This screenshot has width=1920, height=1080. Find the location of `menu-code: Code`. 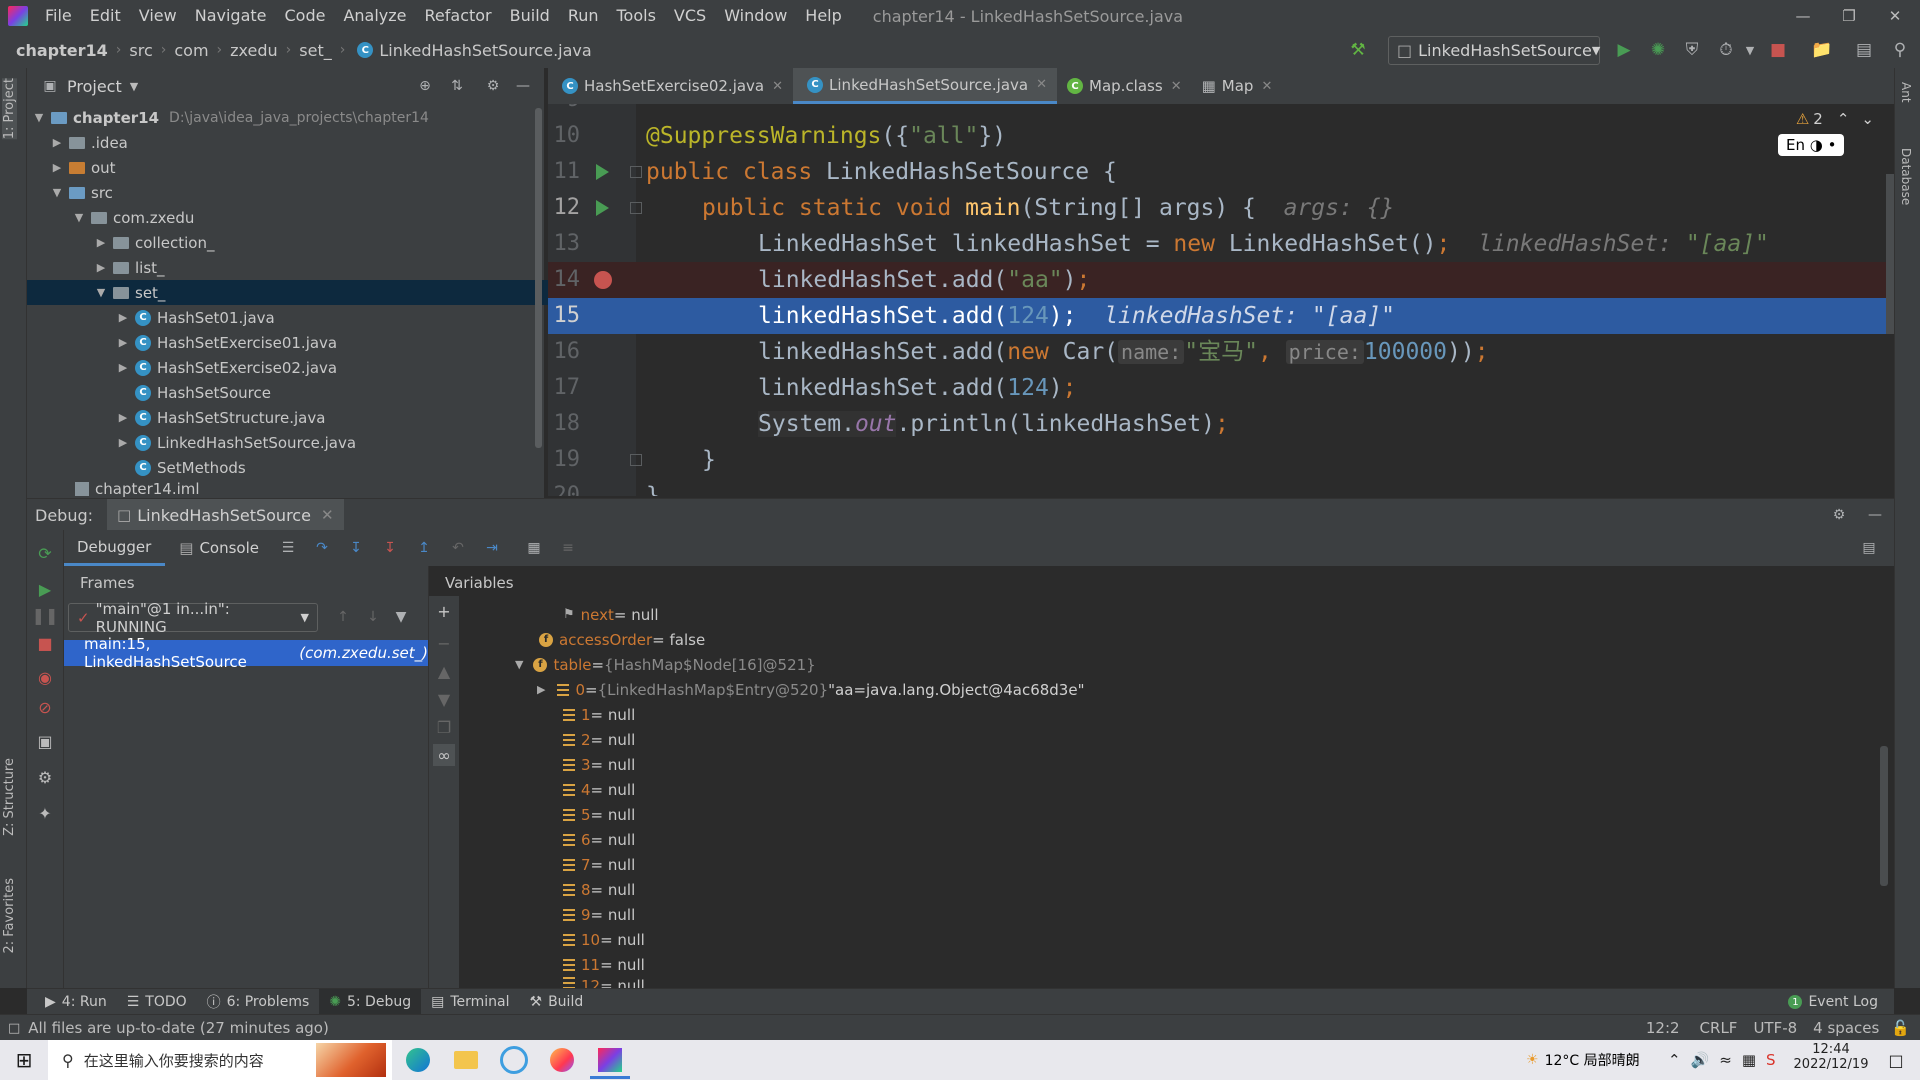

menu-code: Code is located at coordinates (305, 16).